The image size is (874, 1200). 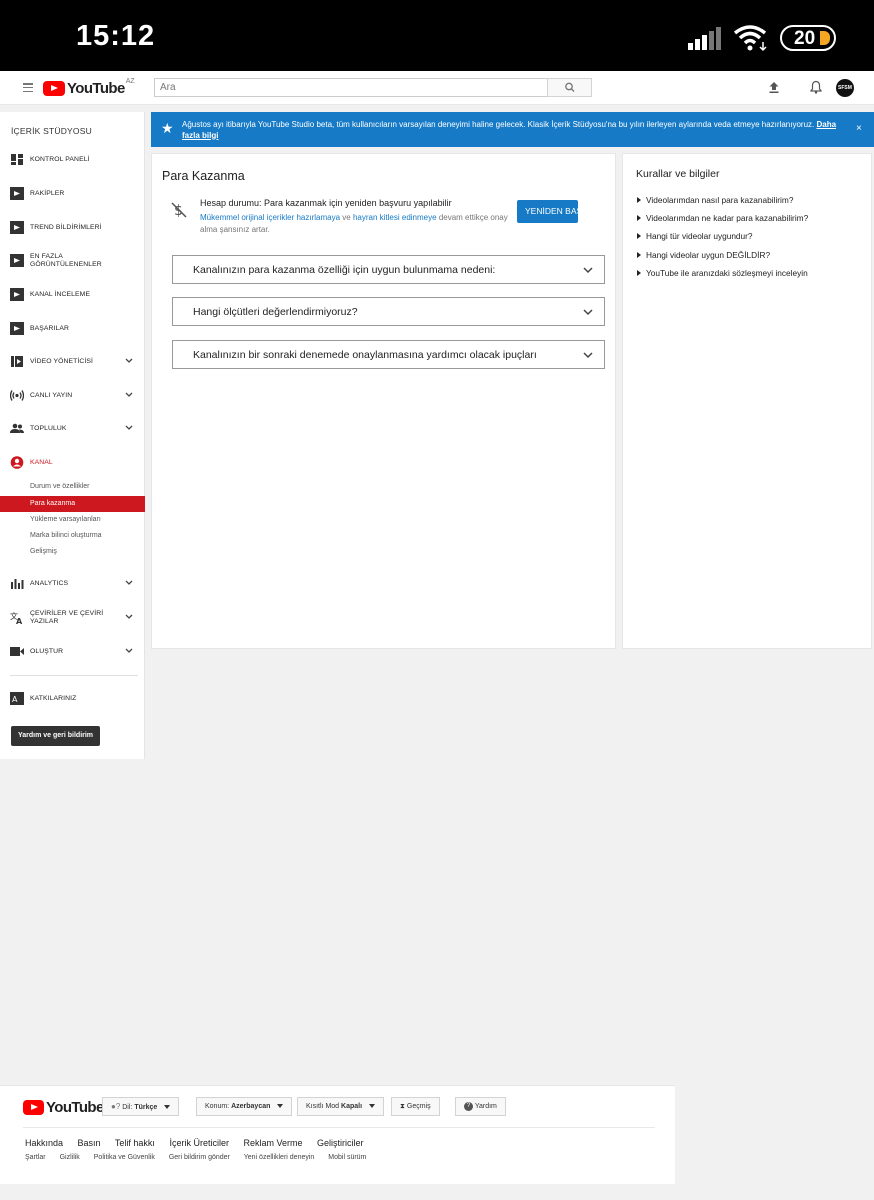 What do you see at coordinates (199, 1143) in the screenshot?
I see `footer-link: İçerik Üreticiler` at bounding box center [199, 1143].